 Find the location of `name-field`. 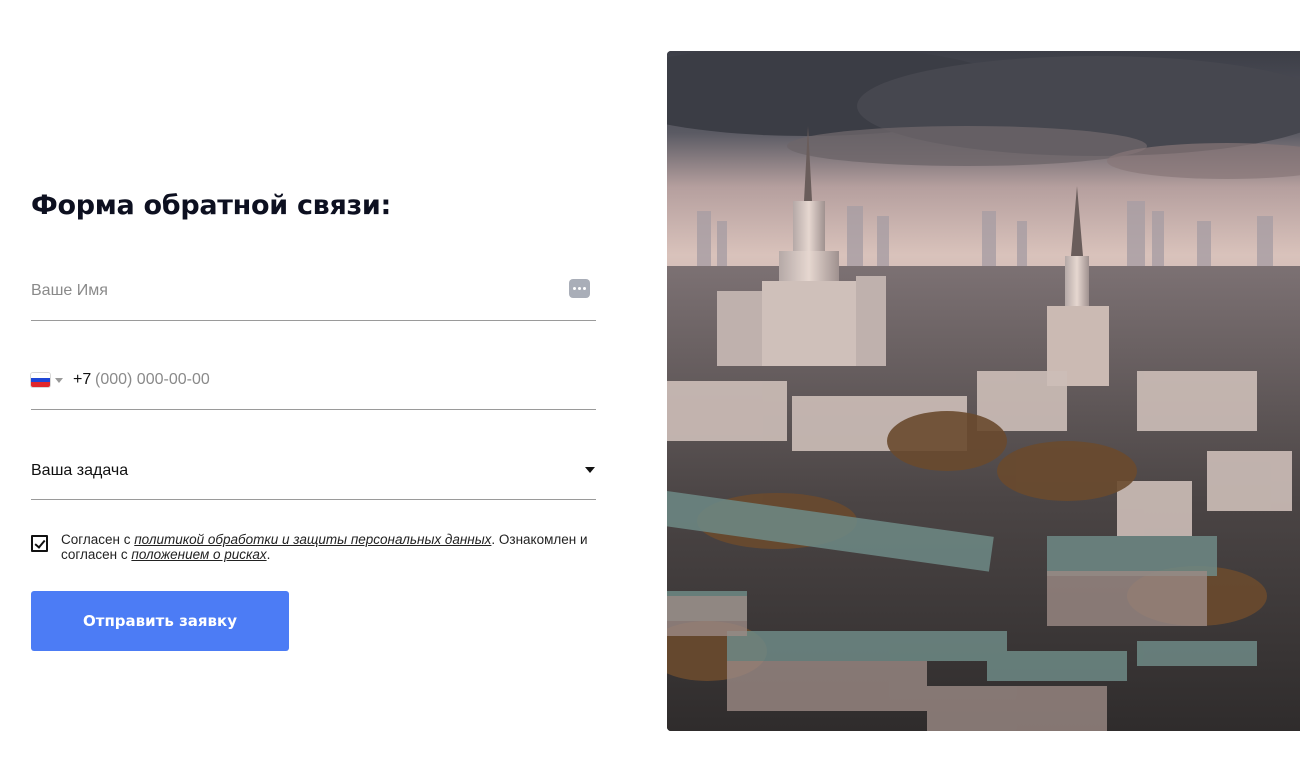

name-field is located at coordinates (313, 296).